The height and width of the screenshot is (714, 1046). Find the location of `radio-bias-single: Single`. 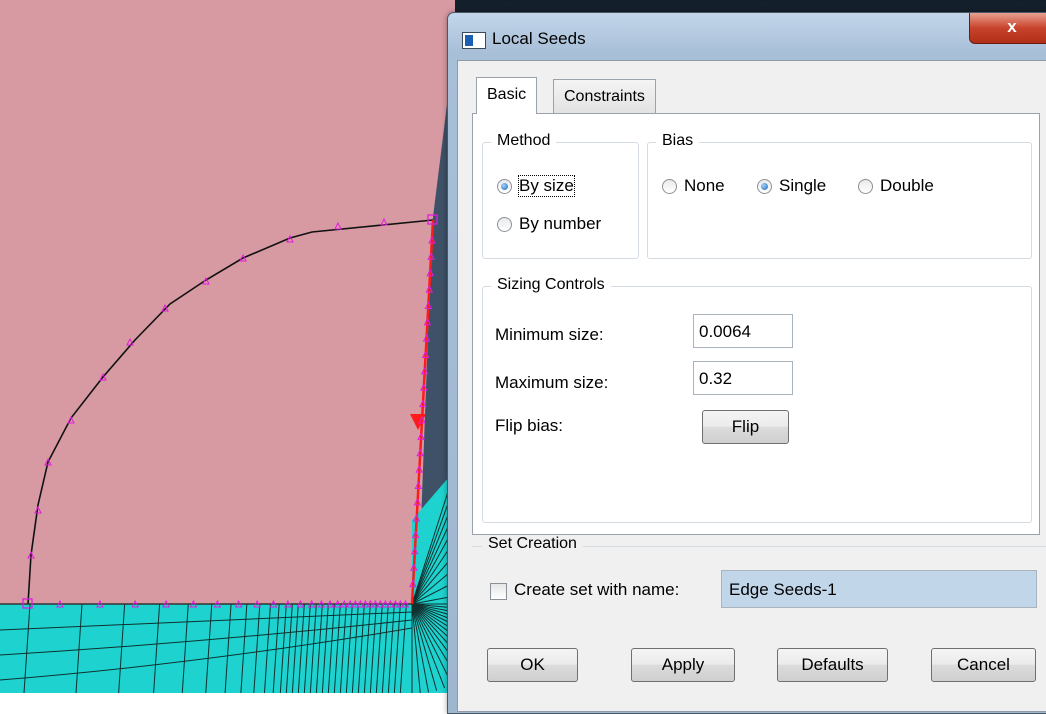

radio-bias-single: Single is located at coordinates (791, 186).